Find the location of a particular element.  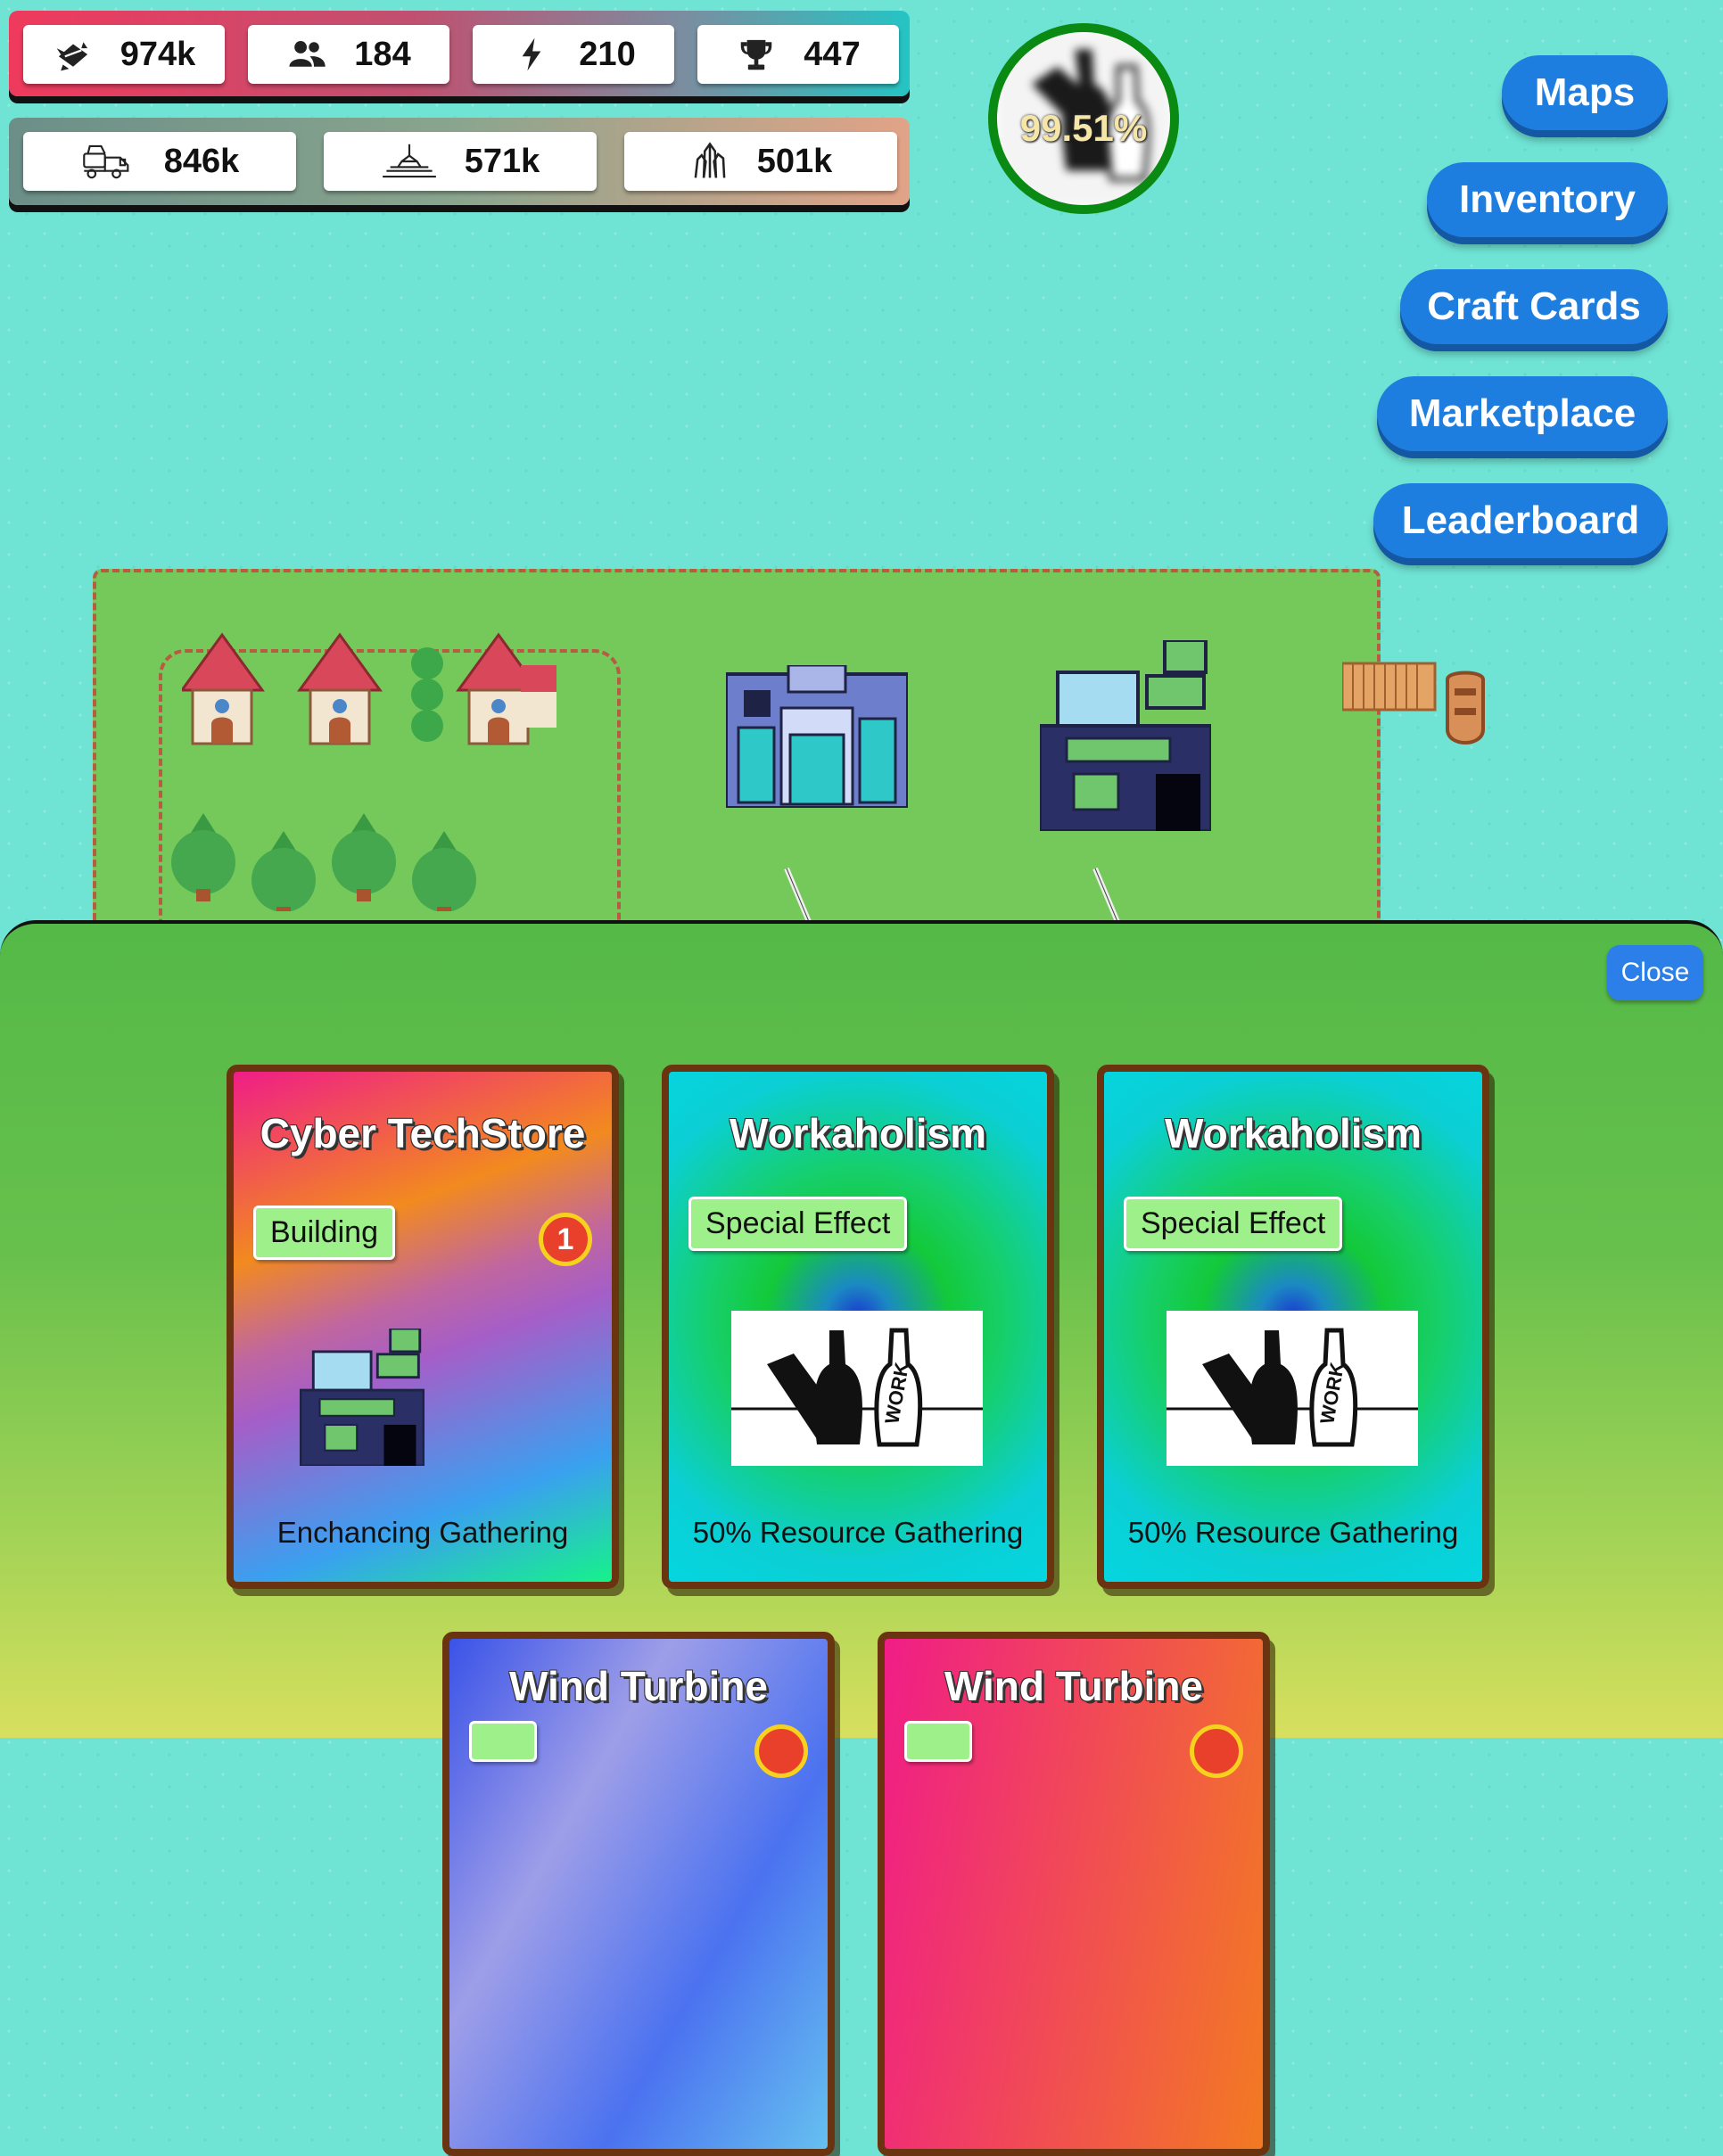

tech-store-building-icon is located at coordinates (817, 737).